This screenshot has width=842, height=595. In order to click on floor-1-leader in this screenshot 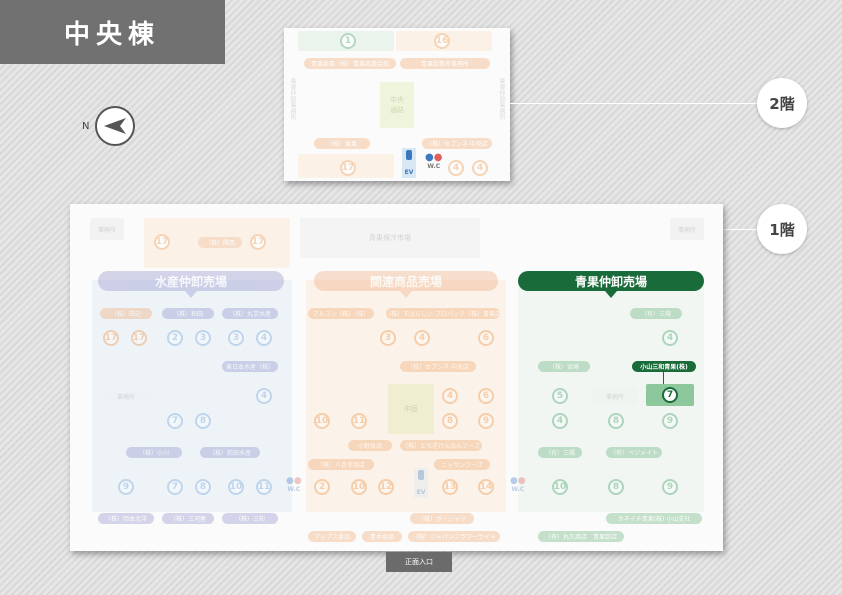, I will do `click(742, 229)`.